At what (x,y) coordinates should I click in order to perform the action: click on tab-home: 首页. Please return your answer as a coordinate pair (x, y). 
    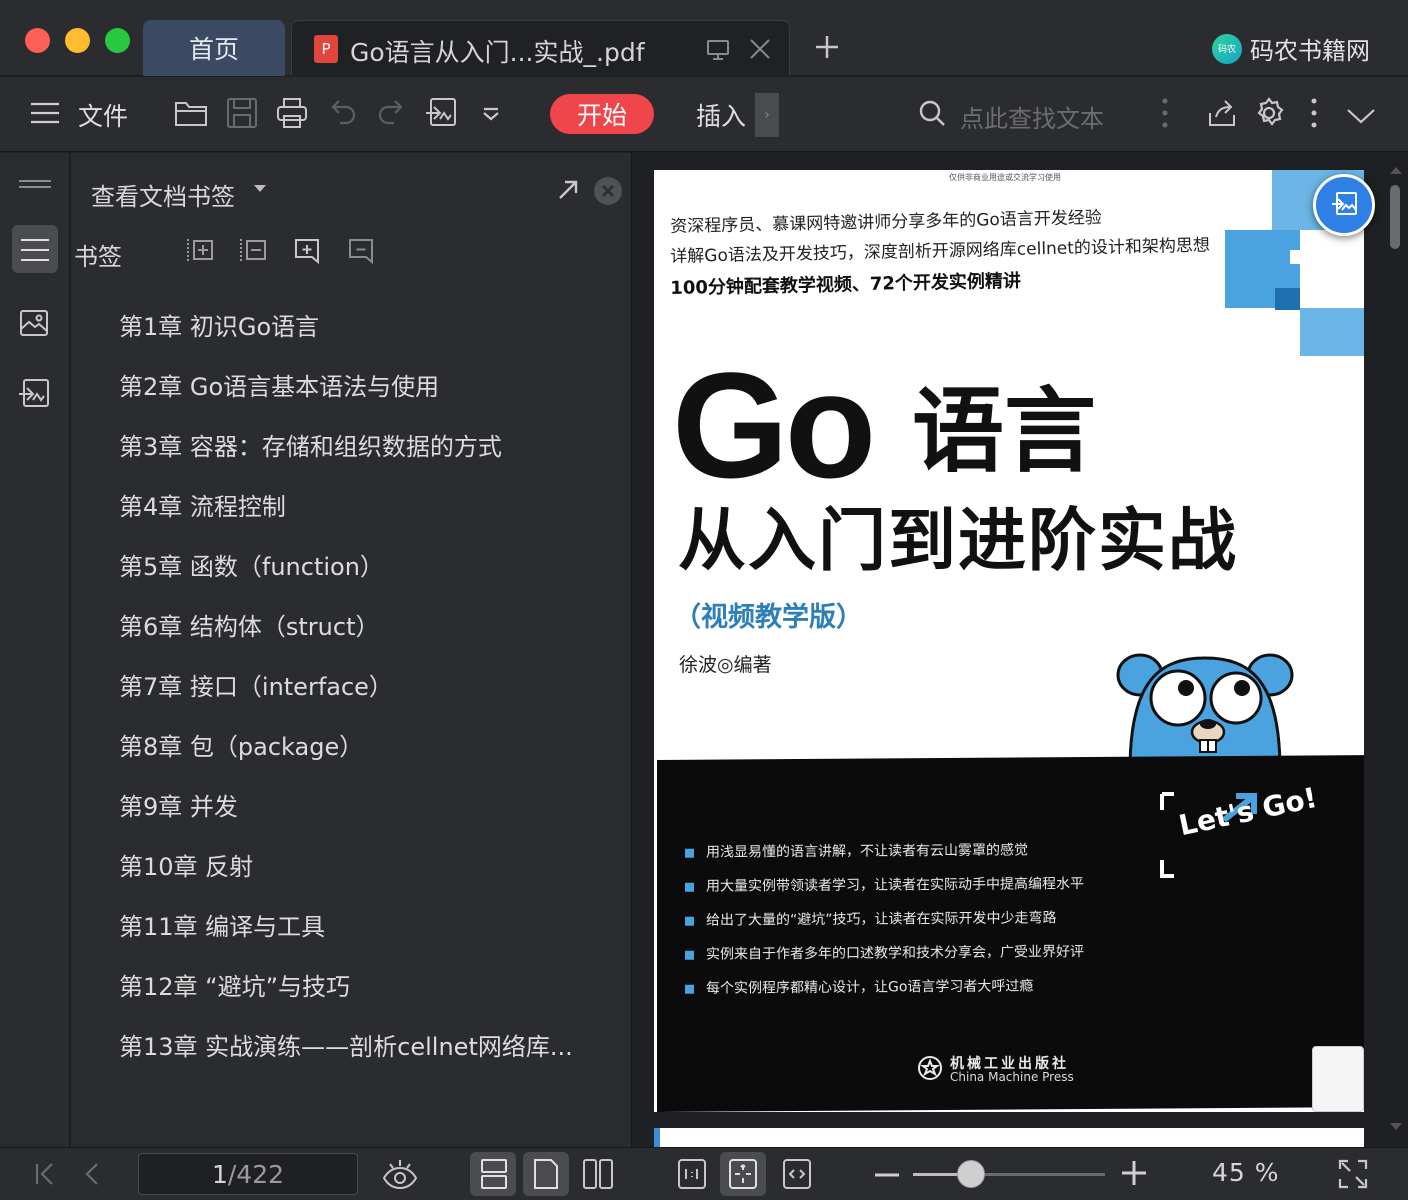
    Looking at the image, I should click on (214, 48).